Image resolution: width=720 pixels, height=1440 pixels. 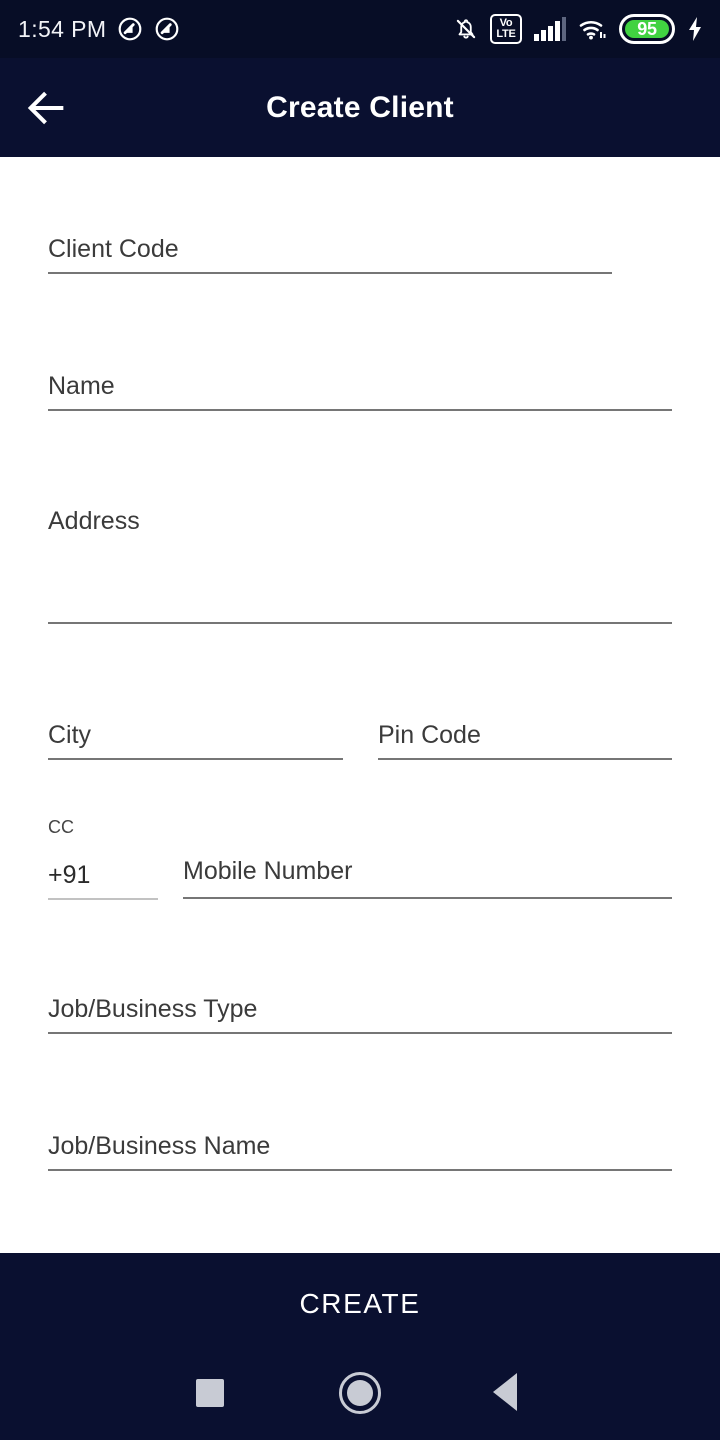 I want to click on nav-recents-button, so click(x=210, y=1393).